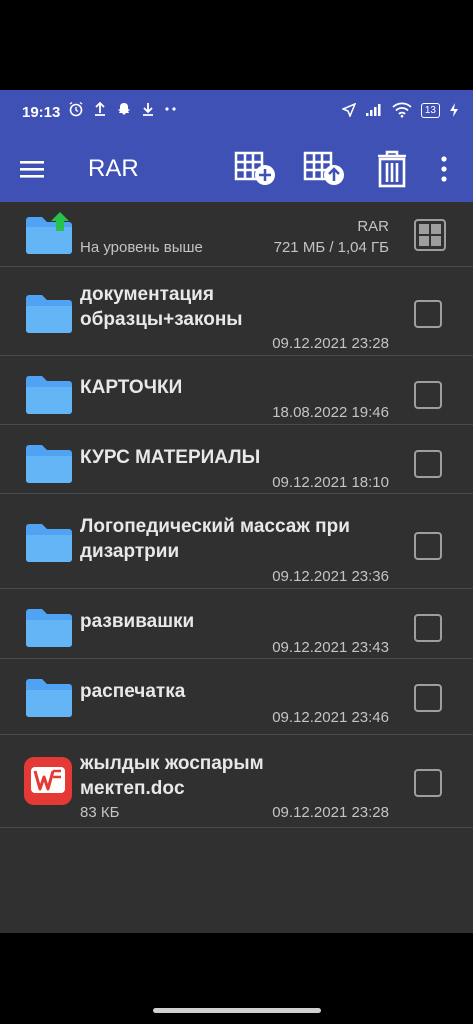  Describe the element at coordinates (130, 551) in the screenshot. I see `item-name: дизартрии` at that location.